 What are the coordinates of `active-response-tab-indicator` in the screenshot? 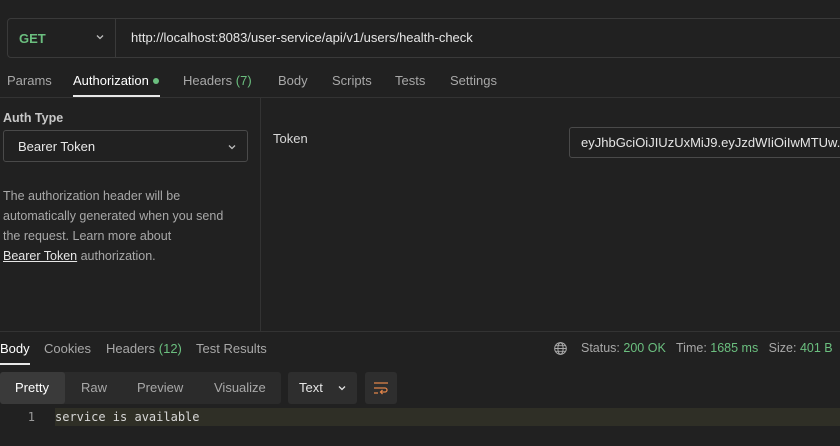 It's located at (15, 364).